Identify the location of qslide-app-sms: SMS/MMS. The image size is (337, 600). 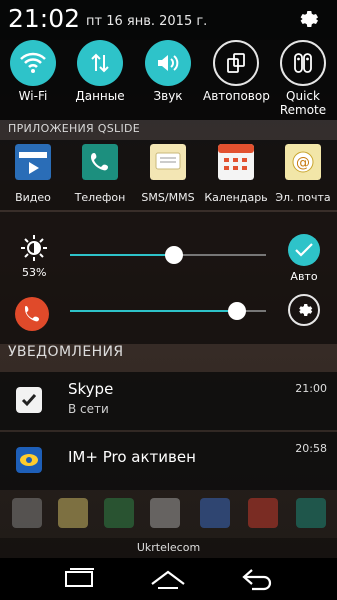
(168, 174).